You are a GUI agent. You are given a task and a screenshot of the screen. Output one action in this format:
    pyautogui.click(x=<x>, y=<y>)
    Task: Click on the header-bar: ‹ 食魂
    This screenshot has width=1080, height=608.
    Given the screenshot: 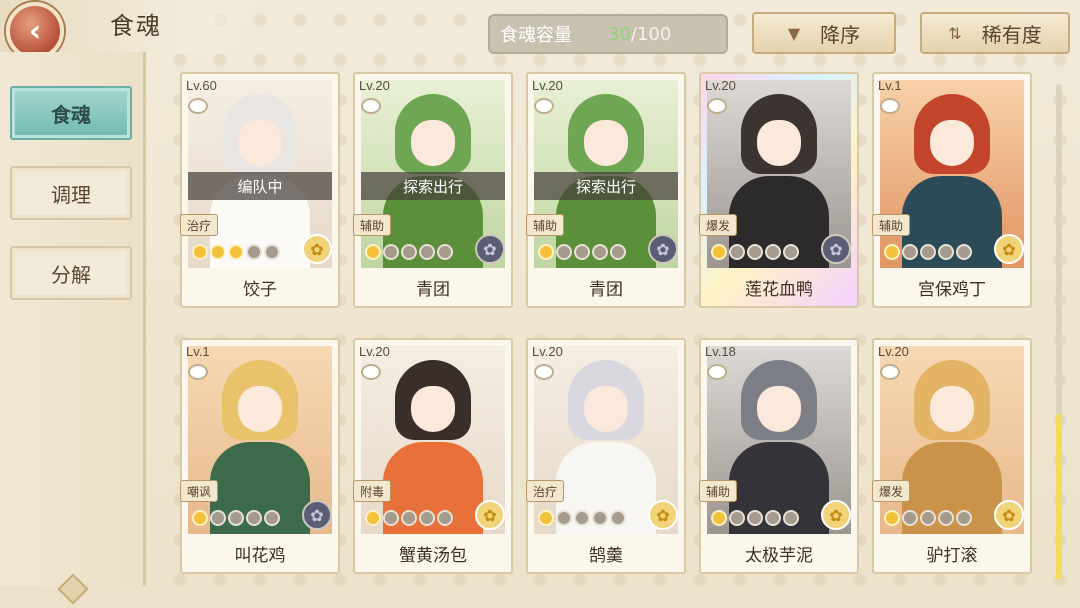 What is the action you would take?
    pyautogui.click(x=135, y=30)
    